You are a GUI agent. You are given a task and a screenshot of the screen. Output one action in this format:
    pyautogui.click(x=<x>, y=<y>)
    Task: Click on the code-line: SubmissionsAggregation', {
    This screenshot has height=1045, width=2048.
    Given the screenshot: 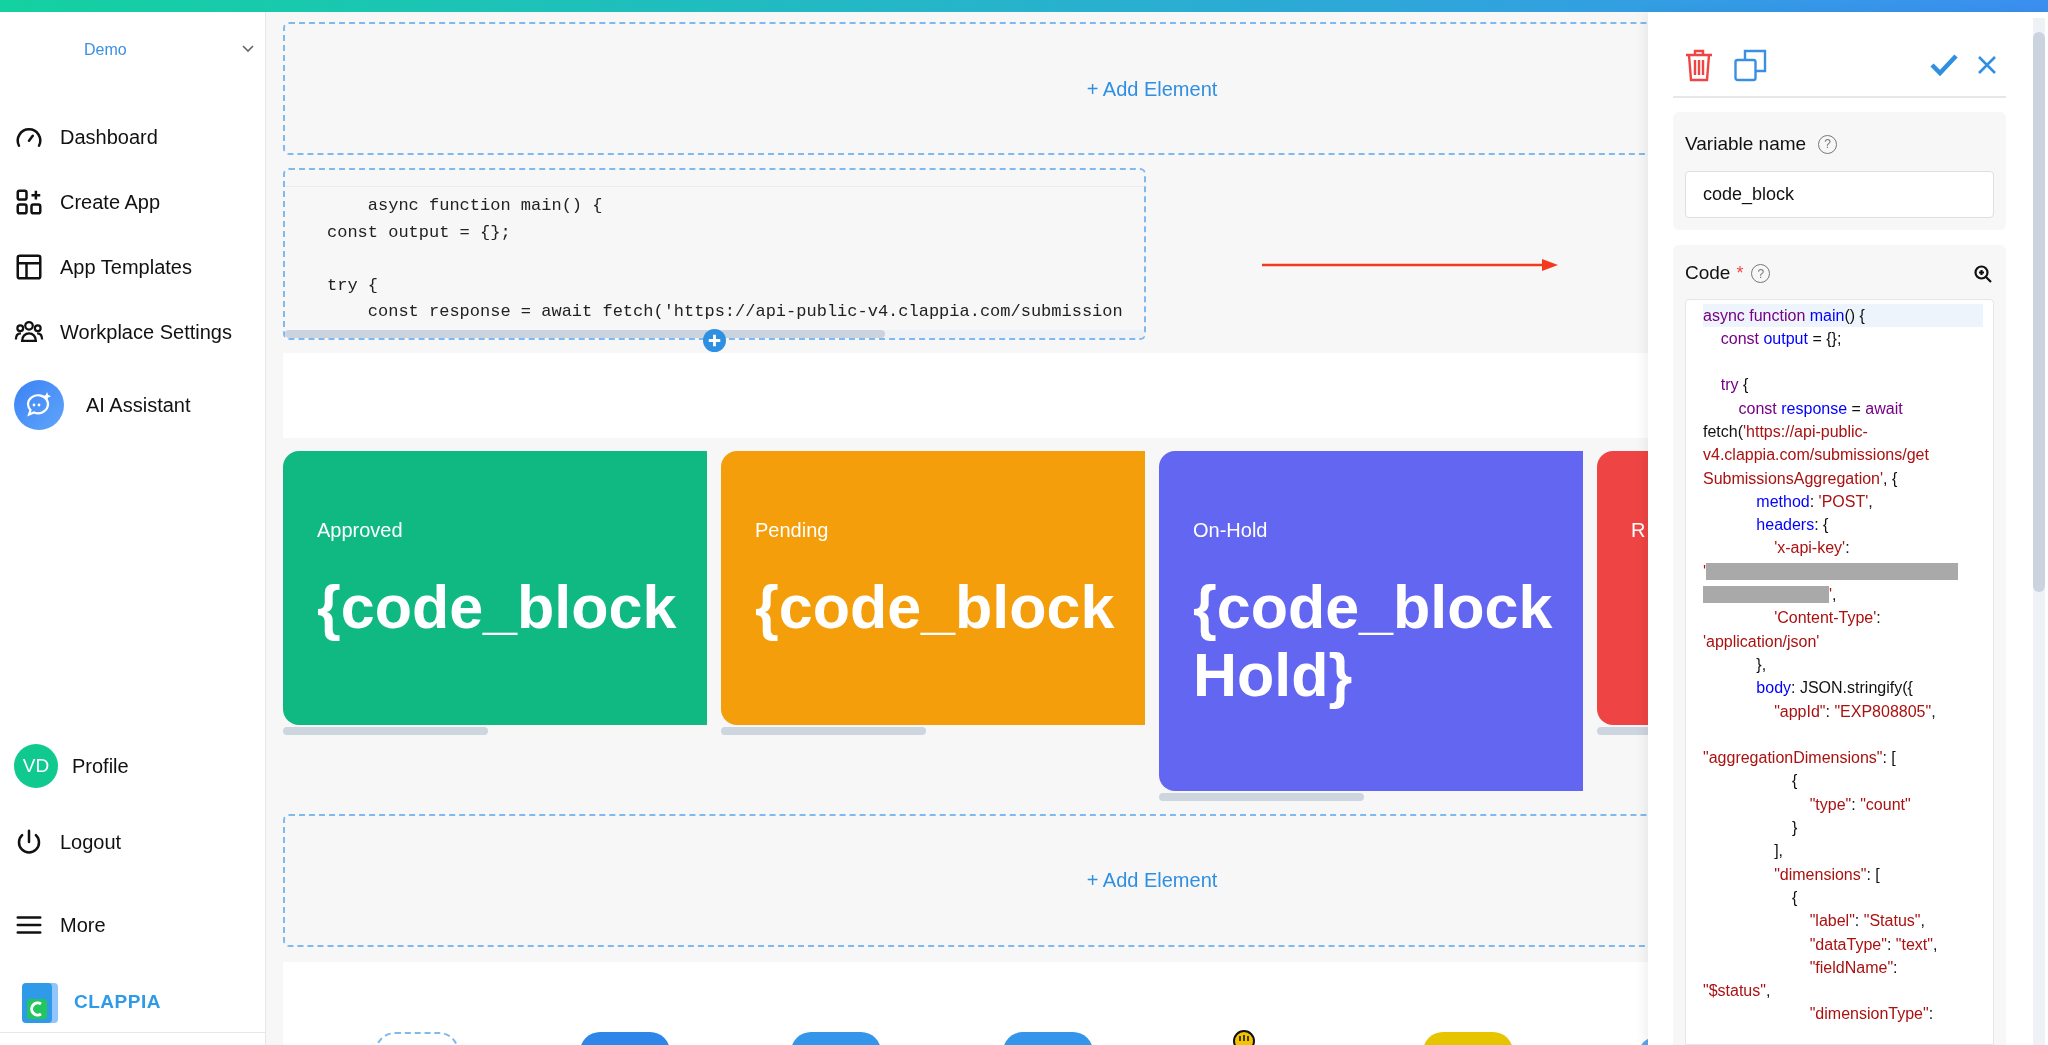 What is the action you would take?
    pyautogui.click(x=1800, y=478)
    